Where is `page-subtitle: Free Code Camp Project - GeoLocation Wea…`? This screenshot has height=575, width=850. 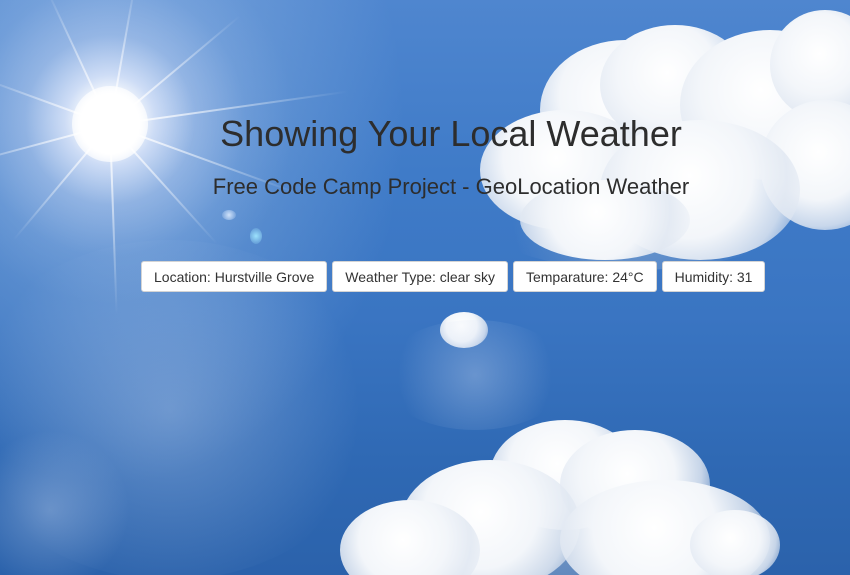 page-subtitle: Free Code Camp Project - GeoLocation Wea… is located at coordinates (451, 186).